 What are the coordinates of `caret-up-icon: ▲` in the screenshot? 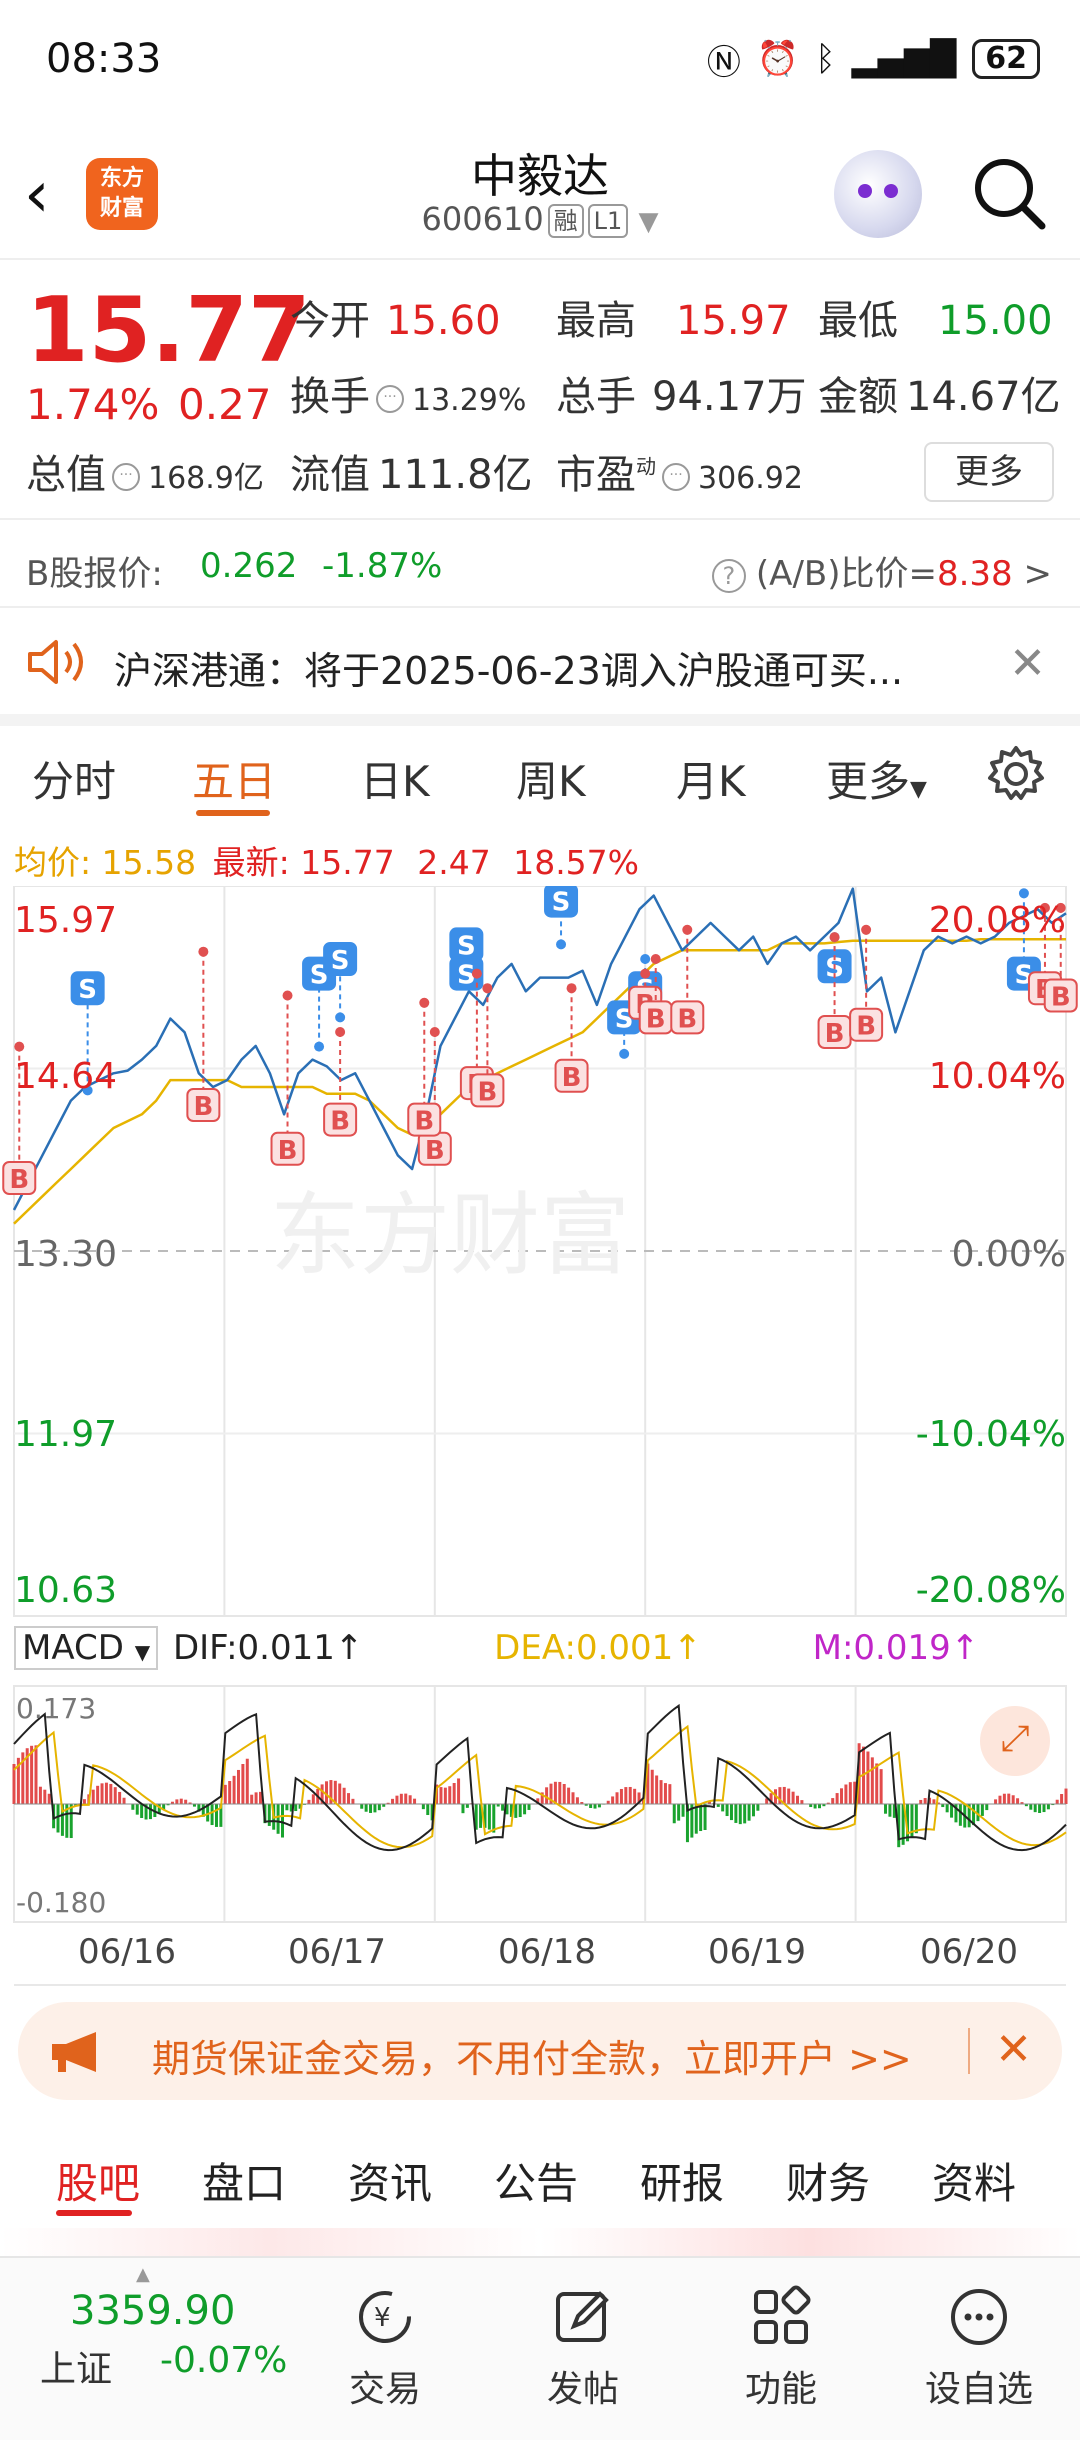 It's located at (143, 2274).